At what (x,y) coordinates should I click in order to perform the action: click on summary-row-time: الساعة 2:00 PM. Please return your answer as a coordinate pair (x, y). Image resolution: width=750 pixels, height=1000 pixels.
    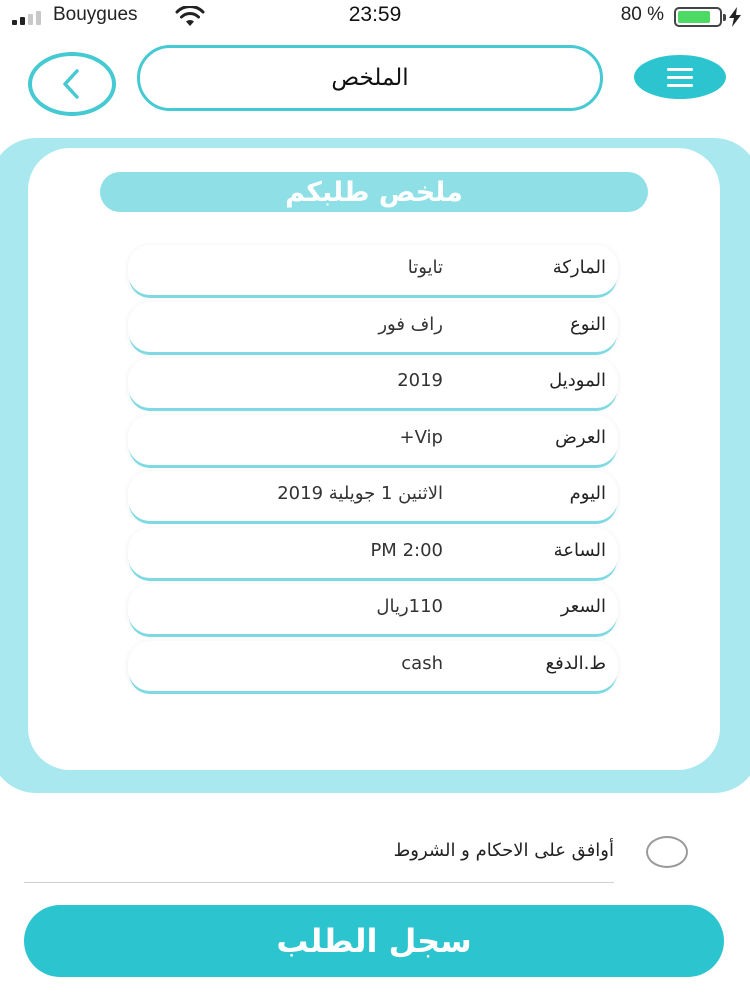
    Looking at the image, I should click on (373, 552).